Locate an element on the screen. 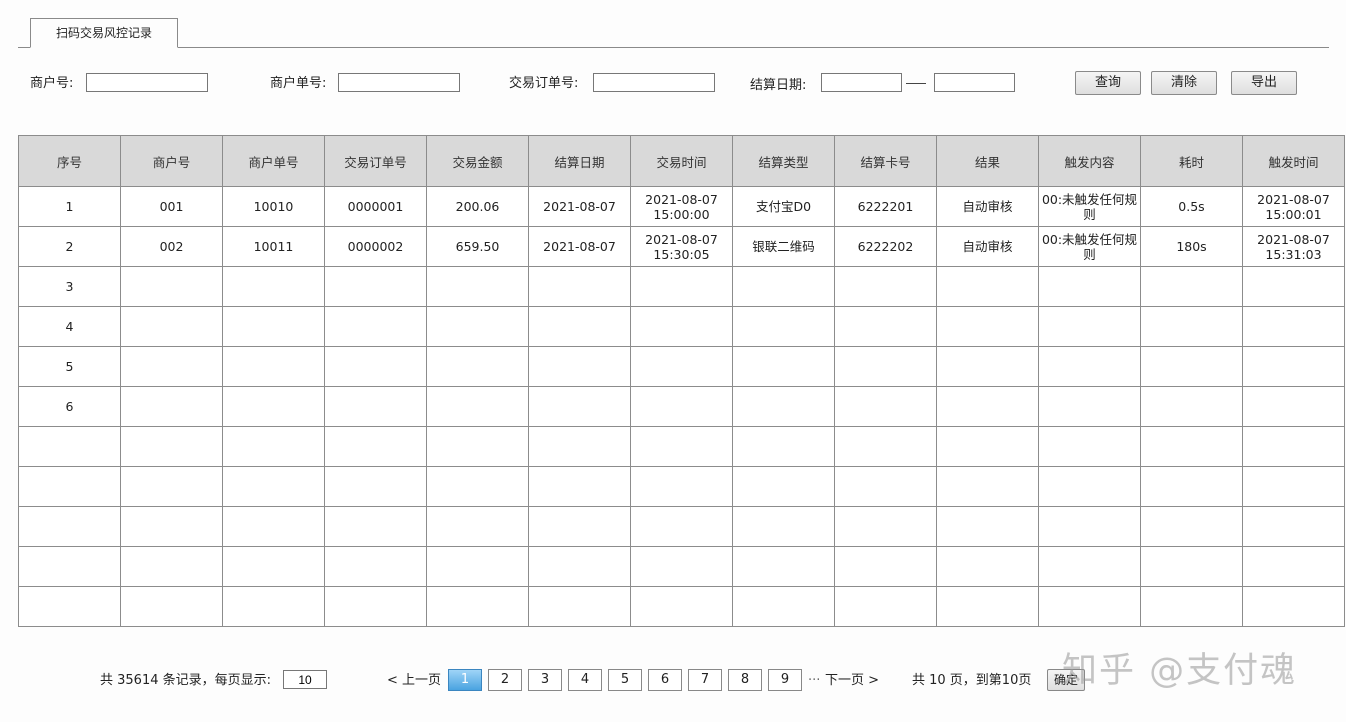 This screenshot has height=722, width=1346. export-button: 导出 is located at coordinates (1264, 83).